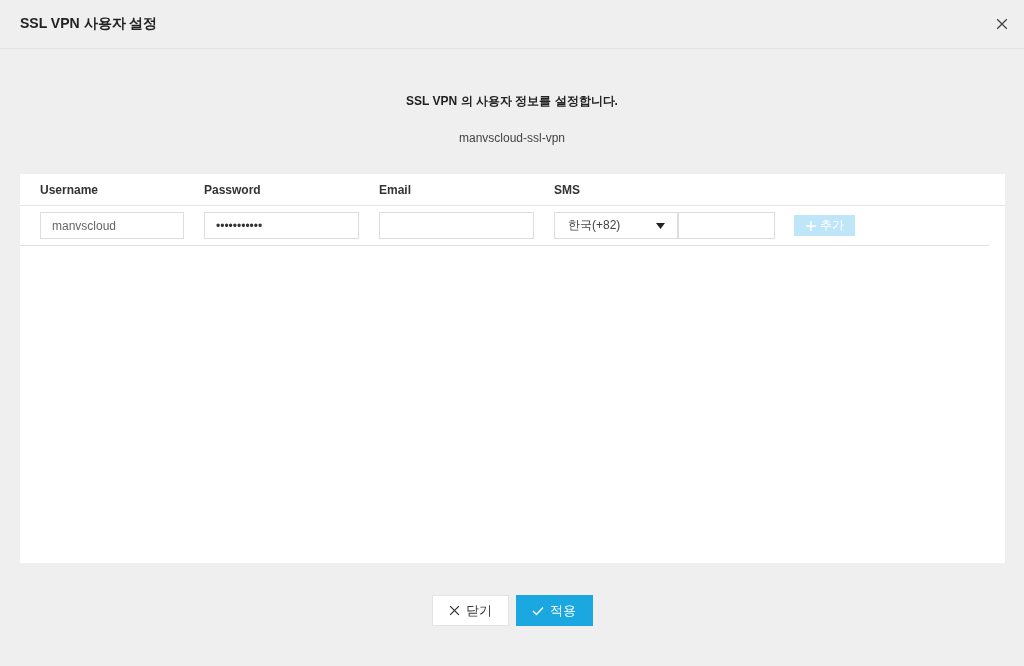  I want to click on password-field: •••••••••••, so click(281, 225).